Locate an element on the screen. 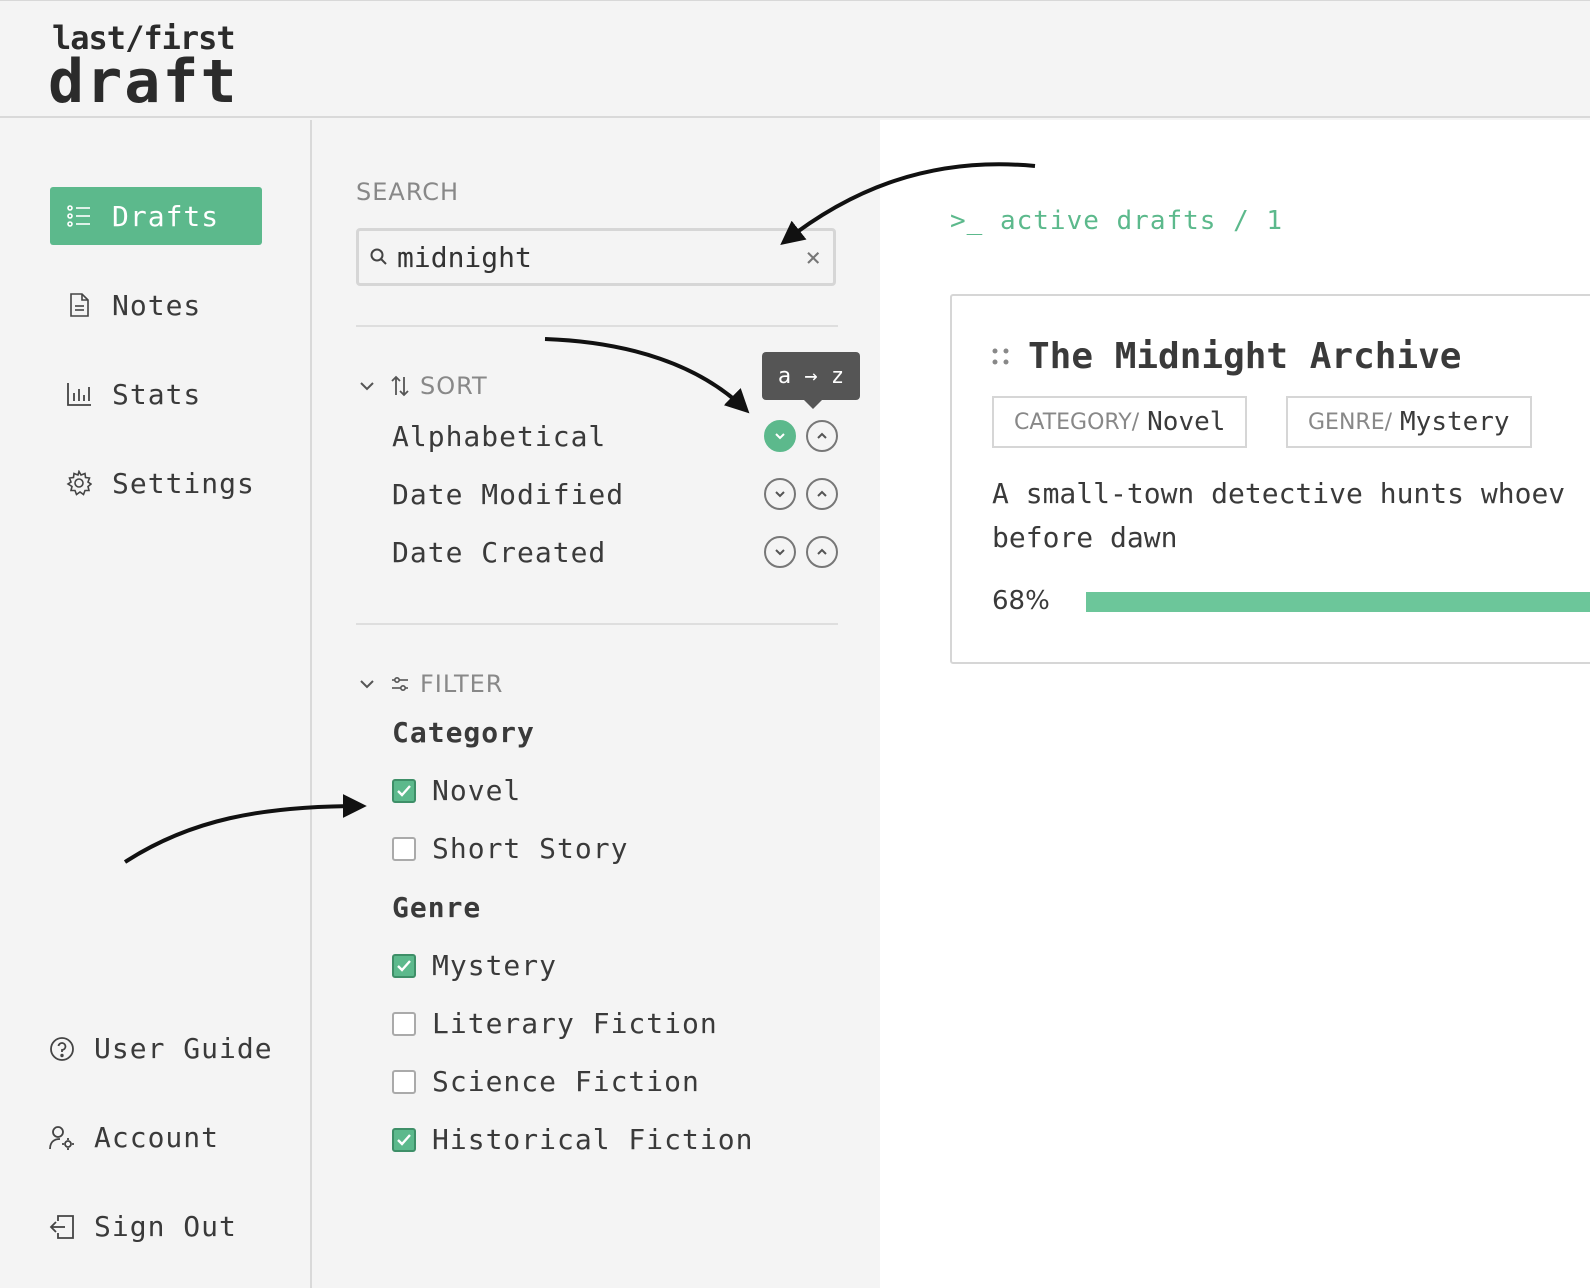  search-icon is located at coordinates (378, 256).